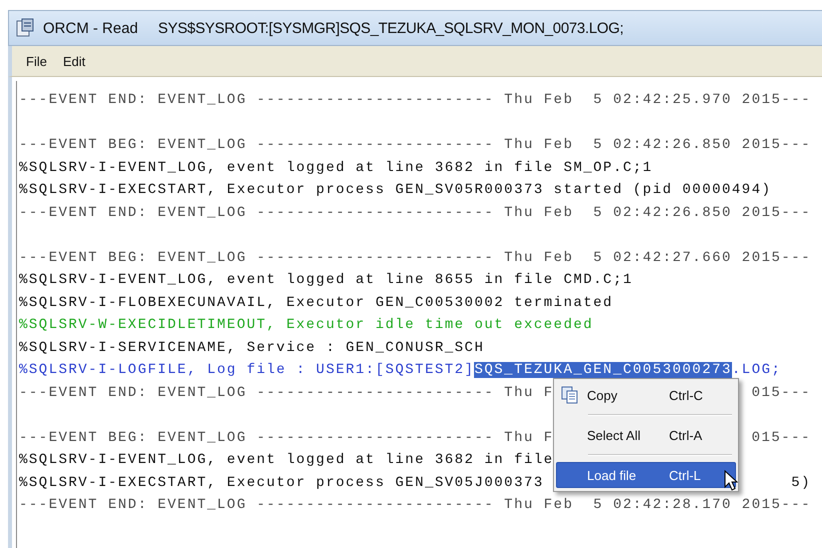  What do you see at coordinates (36, 61) in the screenshot?
I see `menu-item: File` at bounding box center [36, 61].